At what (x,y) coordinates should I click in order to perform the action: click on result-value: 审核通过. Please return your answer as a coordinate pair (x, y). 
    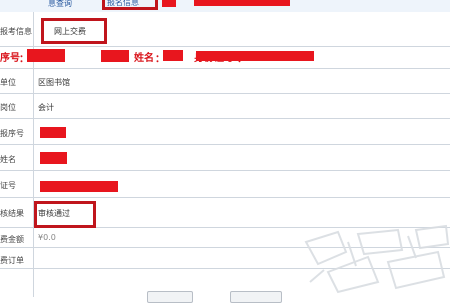
    Looking at the image, I should click on (54, 213).